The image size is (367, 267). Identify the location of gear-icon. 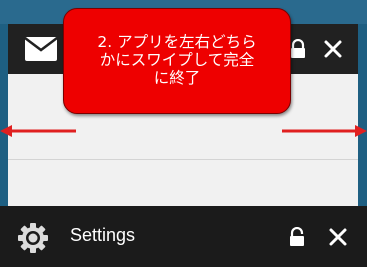
(33, 238).